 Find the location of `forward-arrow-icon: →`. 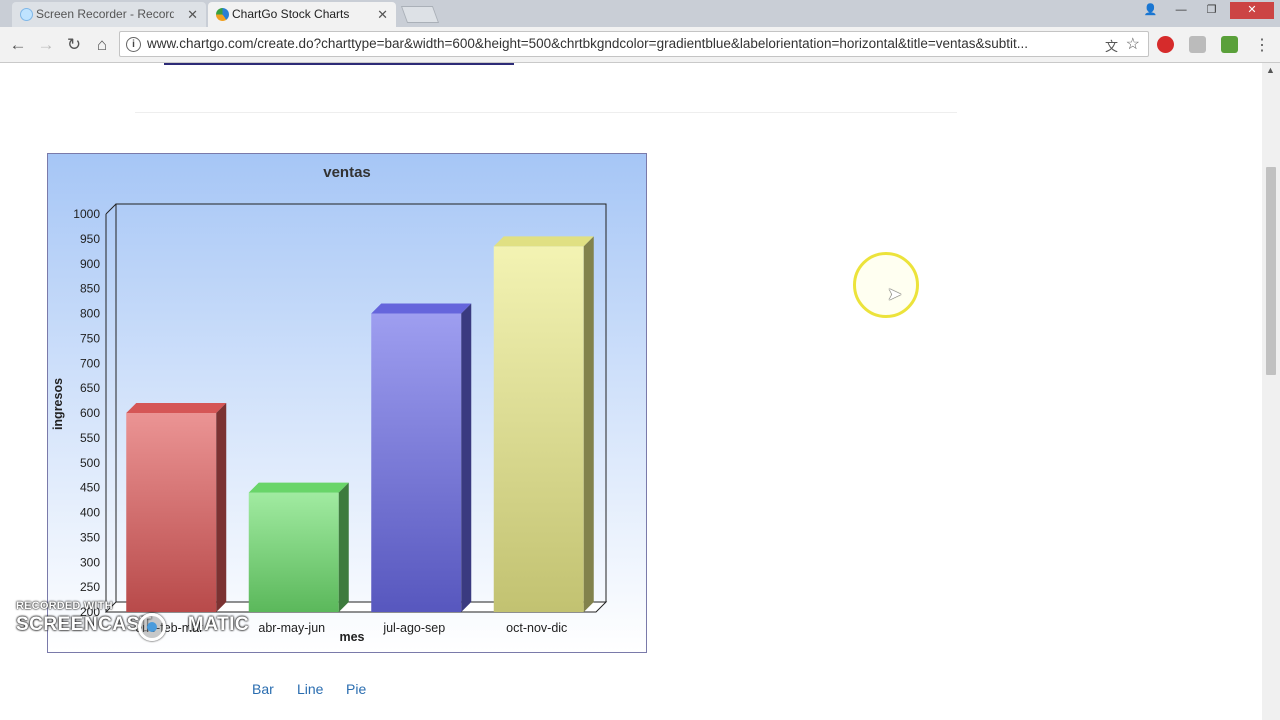

forward-arrow-icon: → is located at coordinates (46, 45).